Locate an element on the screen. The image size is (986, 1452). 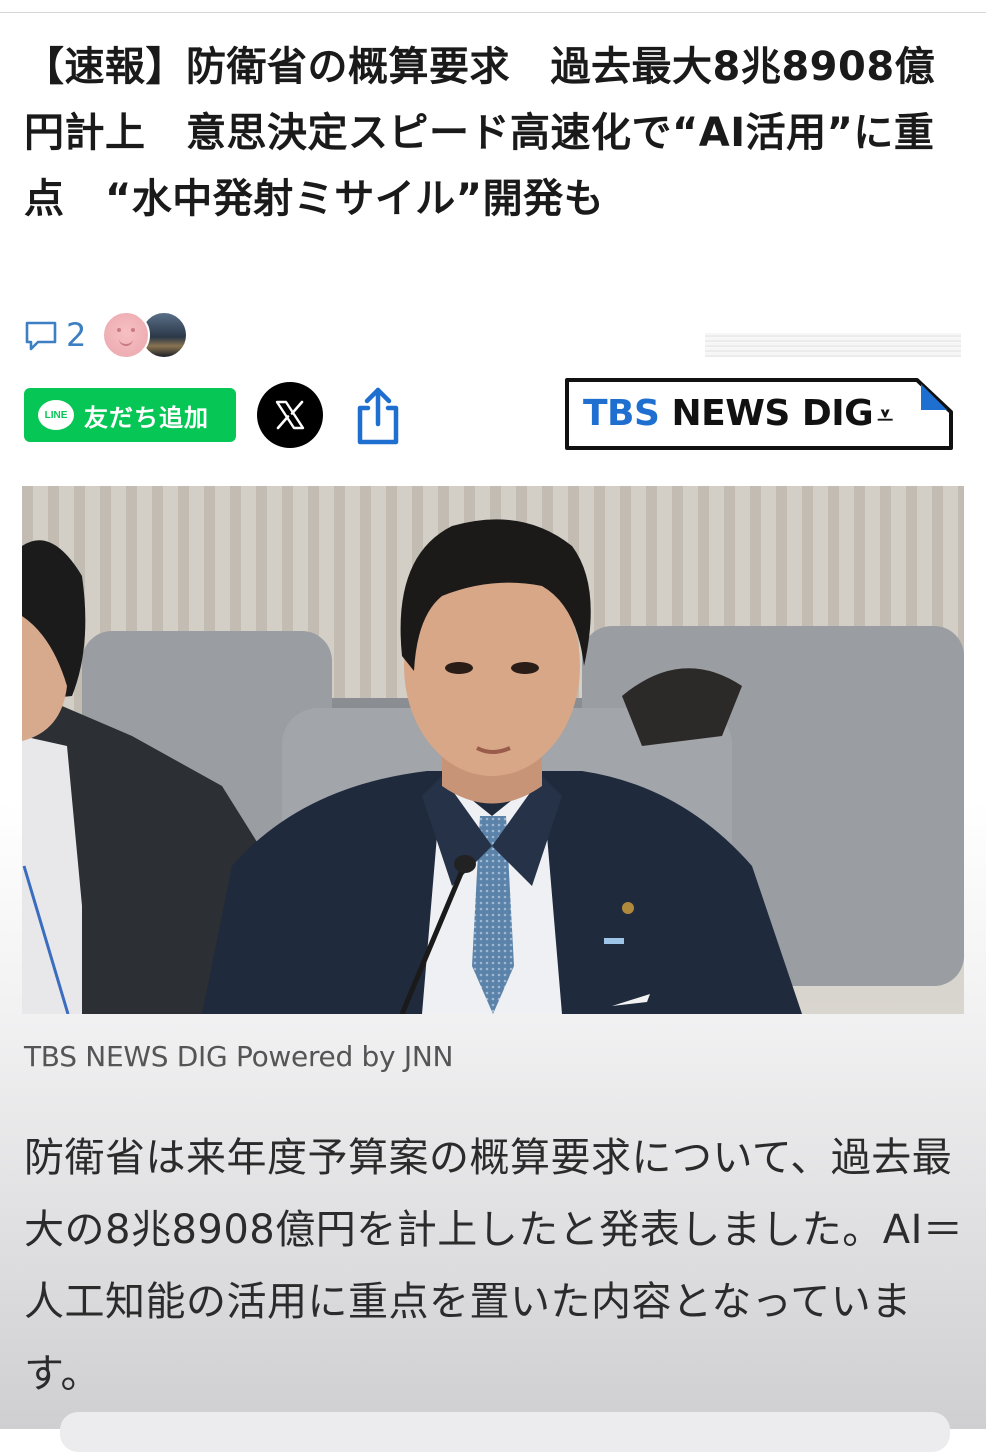
share-icon is located at coordinates (378, 415).